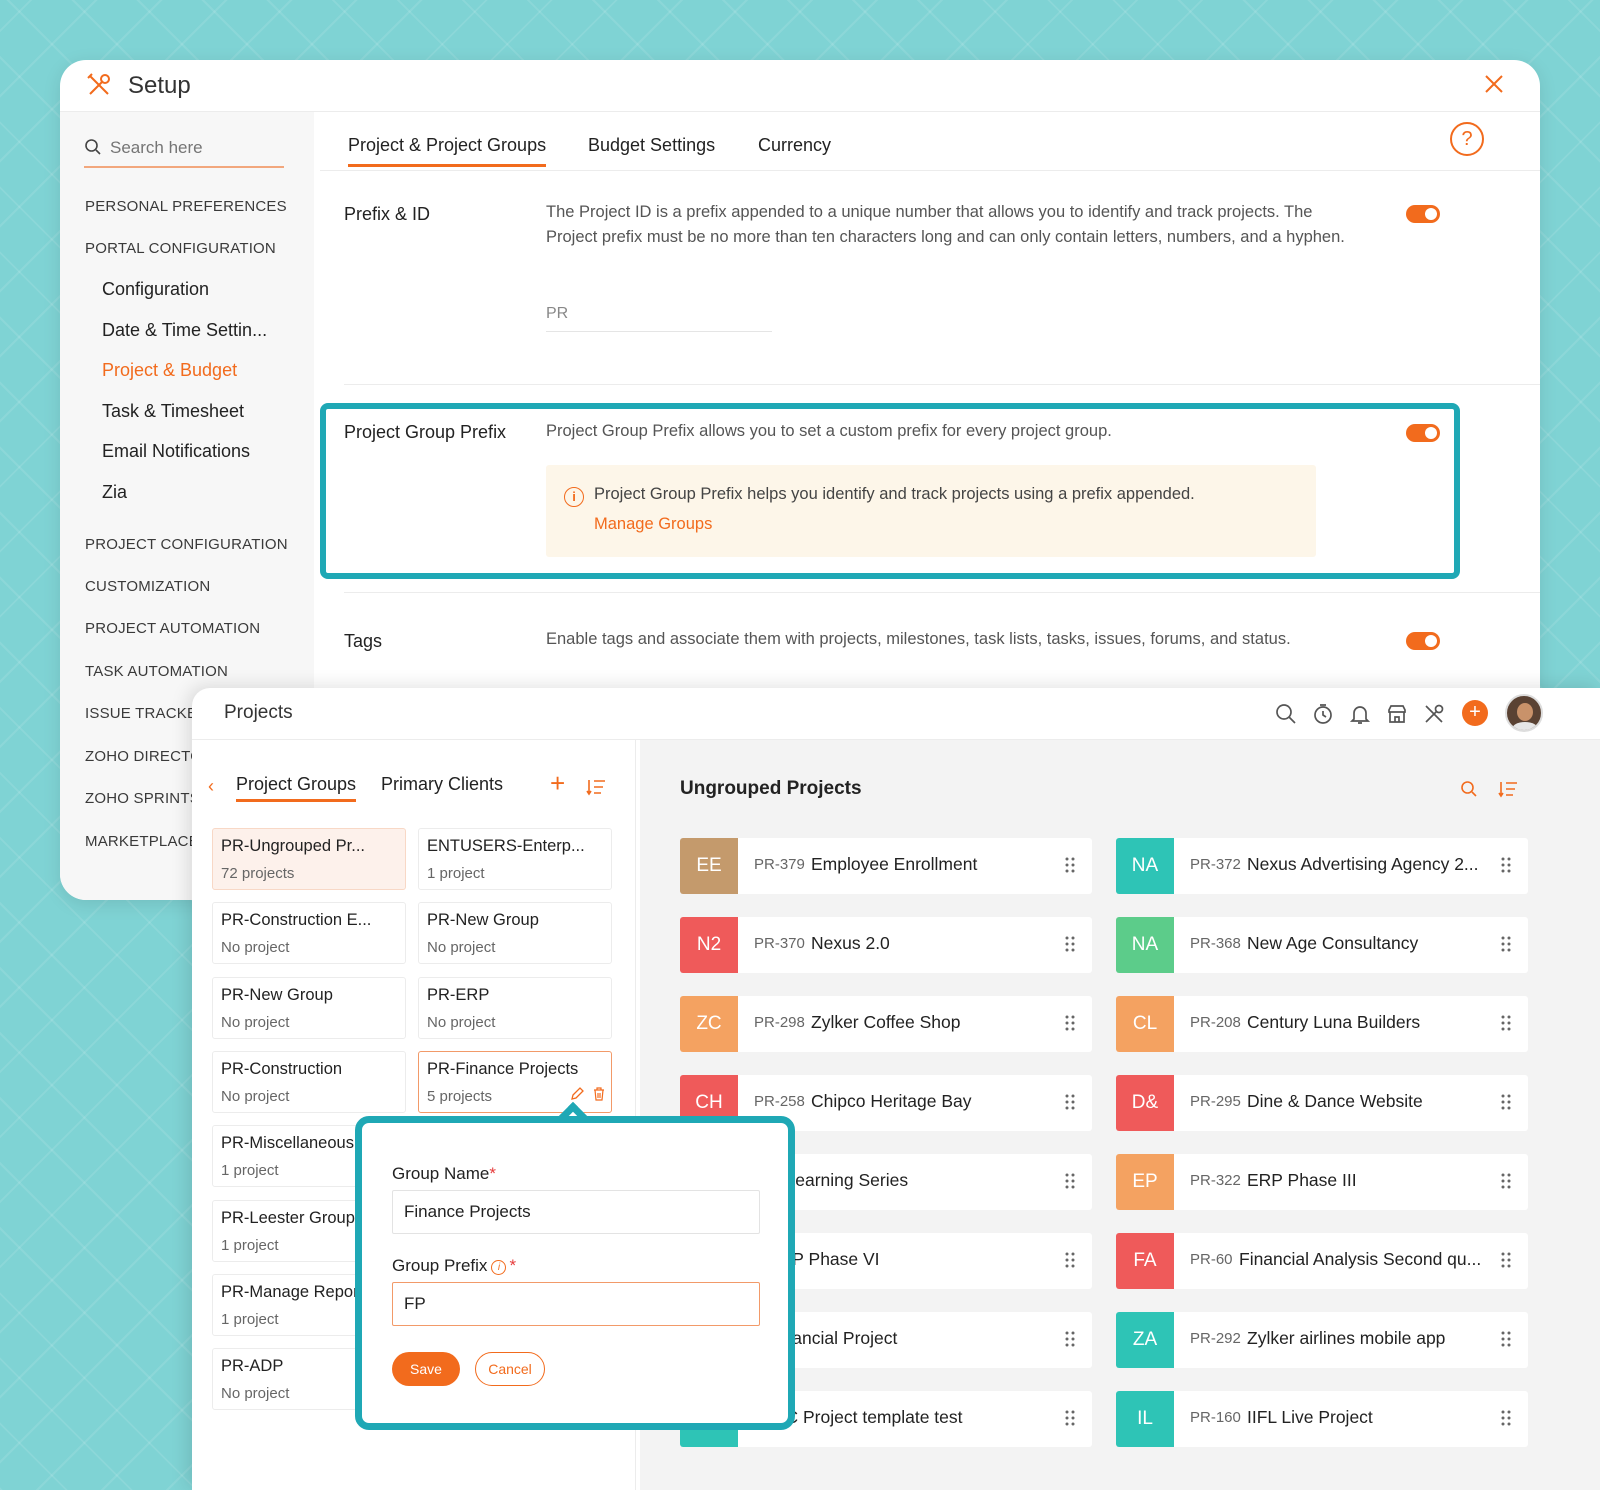  I want to click on search-input, so click(195, 148).